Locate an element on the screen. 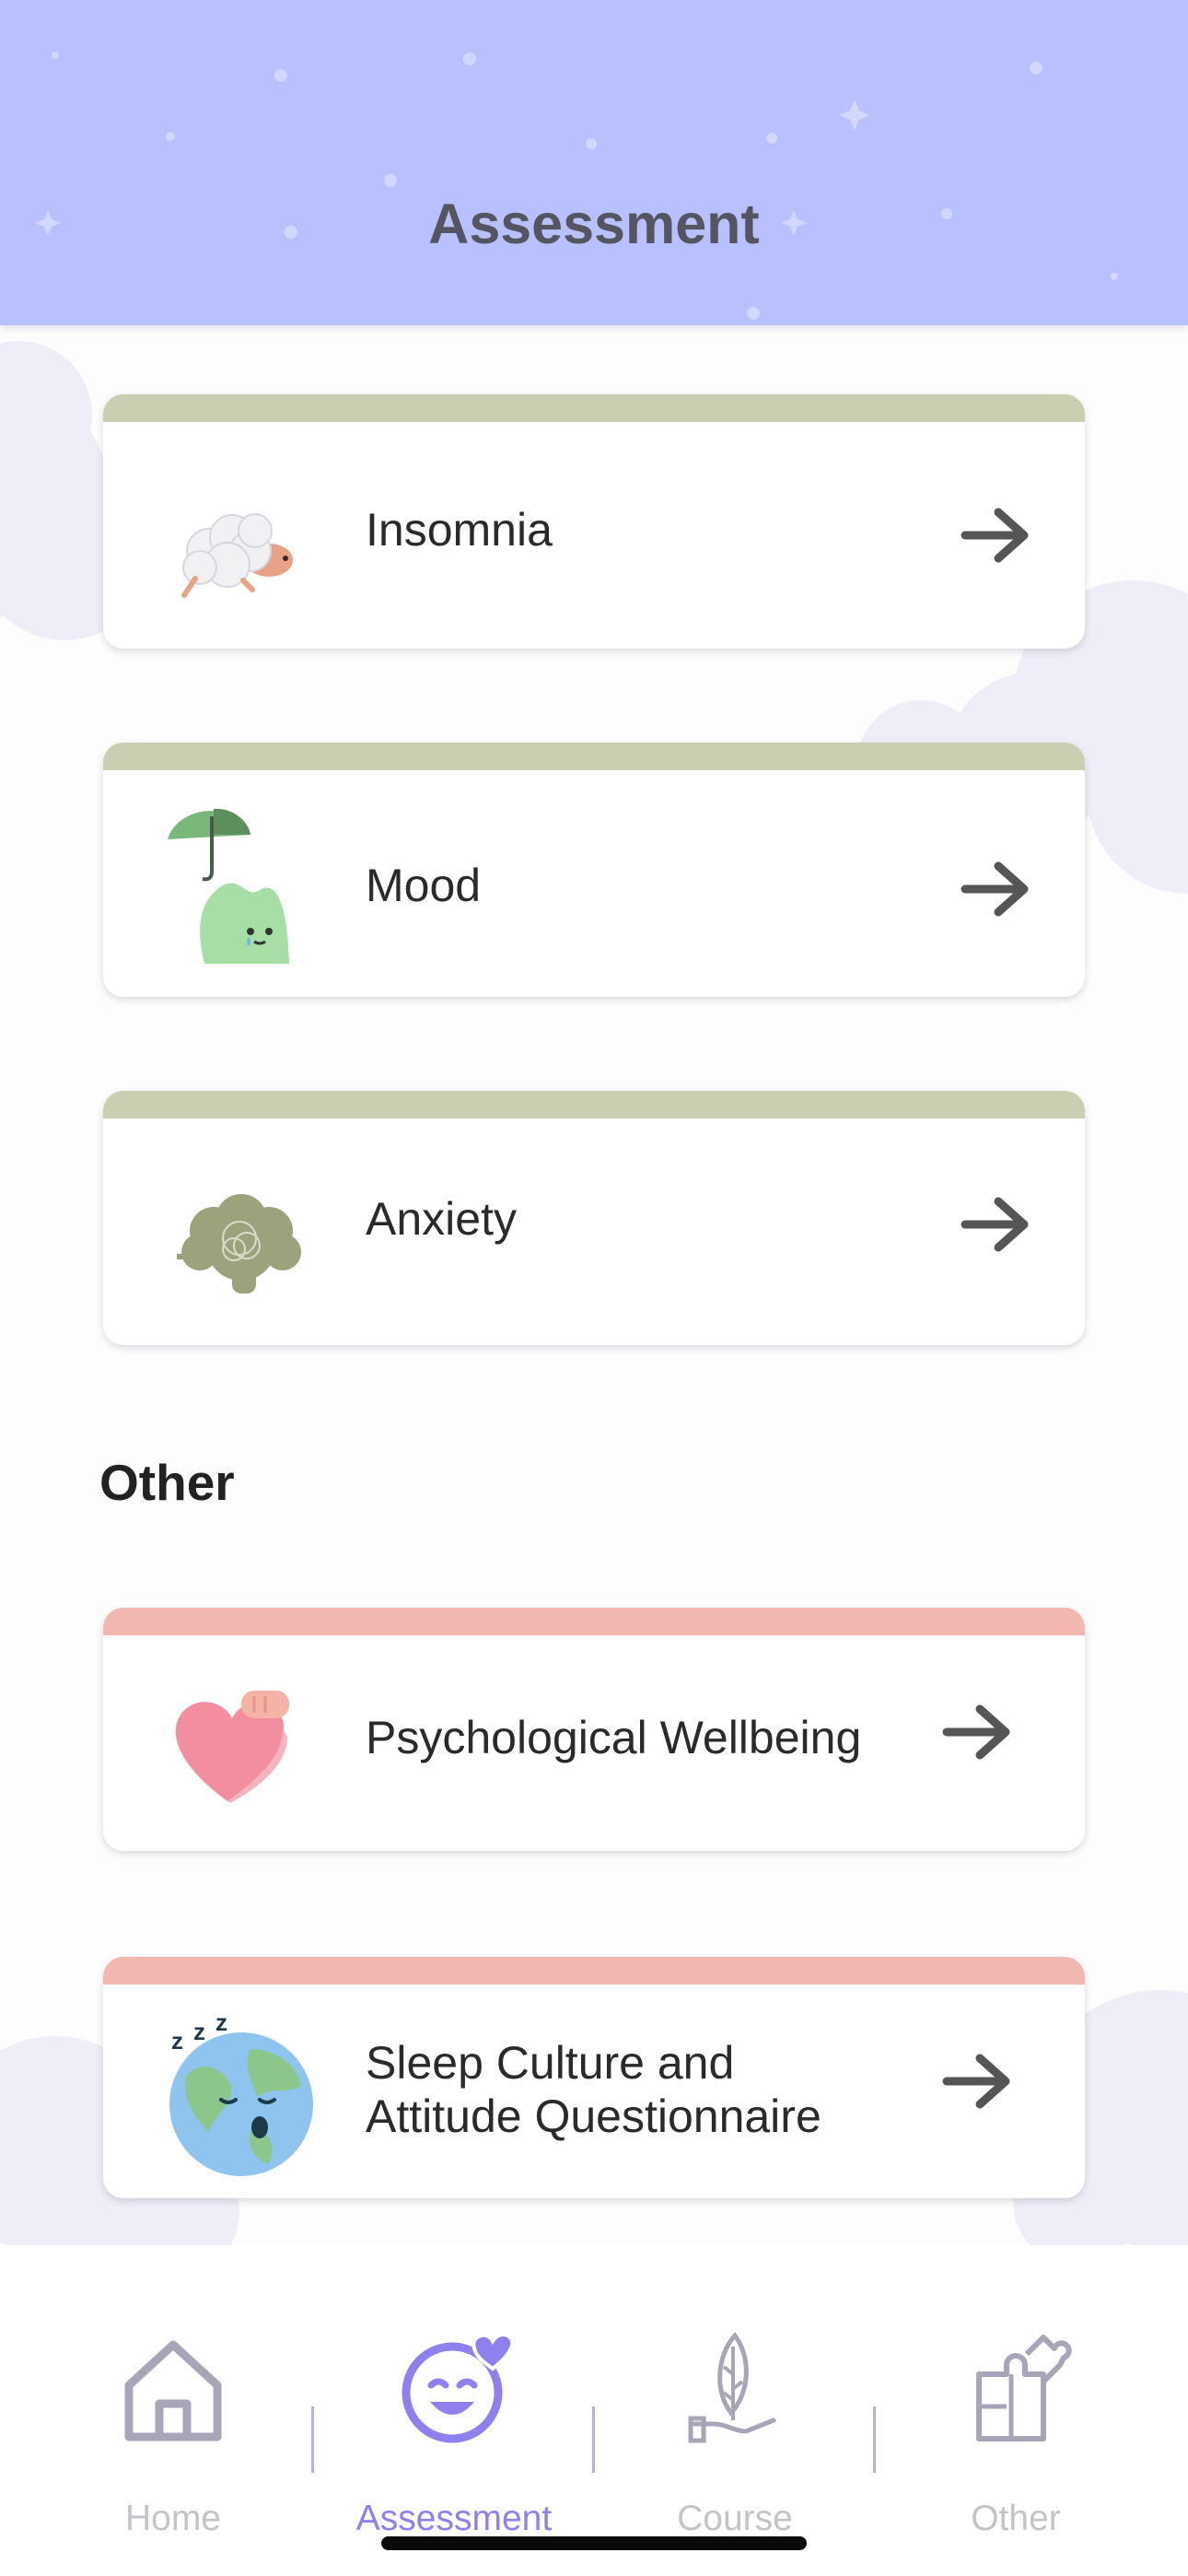 The image size is (1188, 2576). page-title: Assessment is located at coordinates (594, 224).